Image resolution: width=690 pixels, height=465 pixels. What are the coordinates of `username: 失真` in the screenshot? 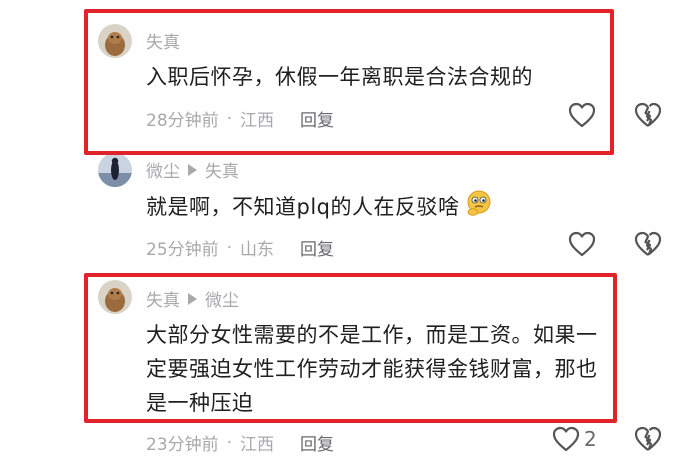 It's located at (163, 40).